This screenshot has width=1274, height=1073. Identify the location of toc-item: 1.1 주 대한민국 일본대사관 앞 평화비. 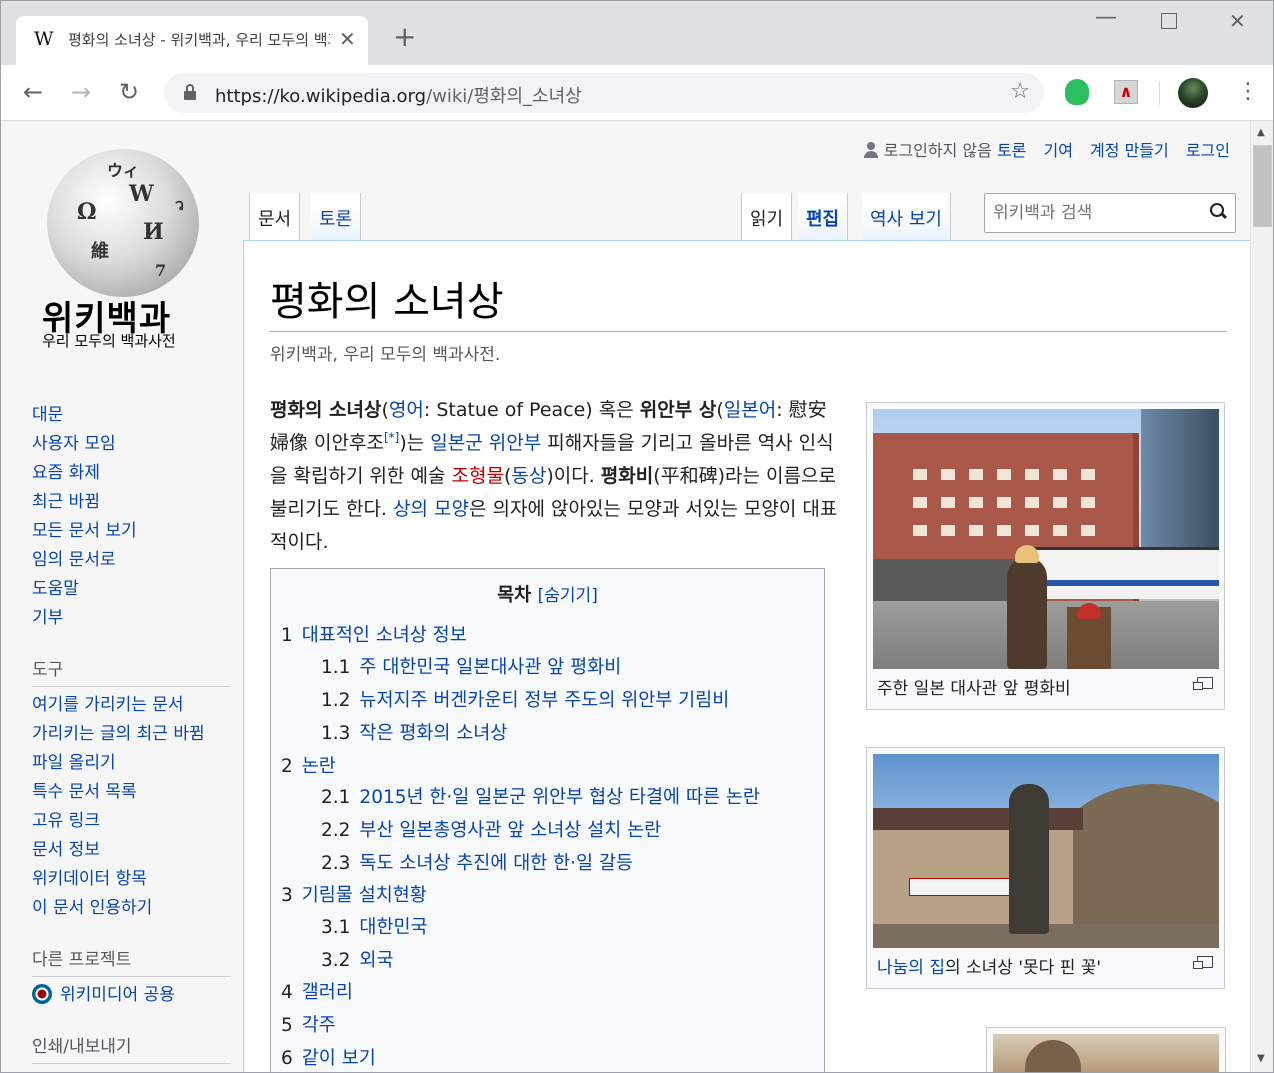
(471, 666).